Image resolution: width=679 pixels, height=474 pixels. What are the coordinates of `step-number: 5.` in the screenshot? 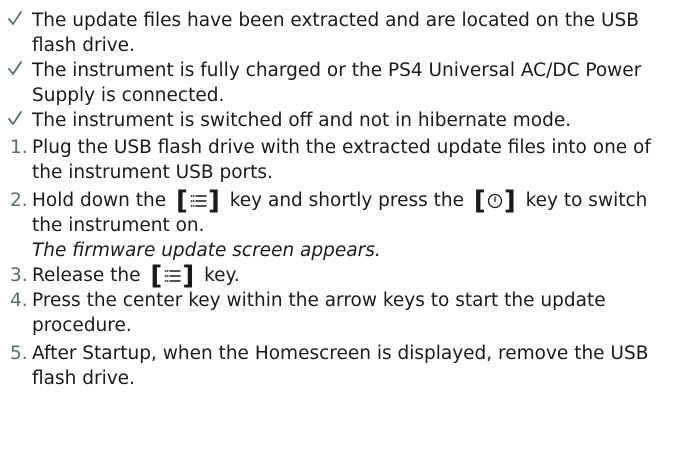 It's located at (17, 353).